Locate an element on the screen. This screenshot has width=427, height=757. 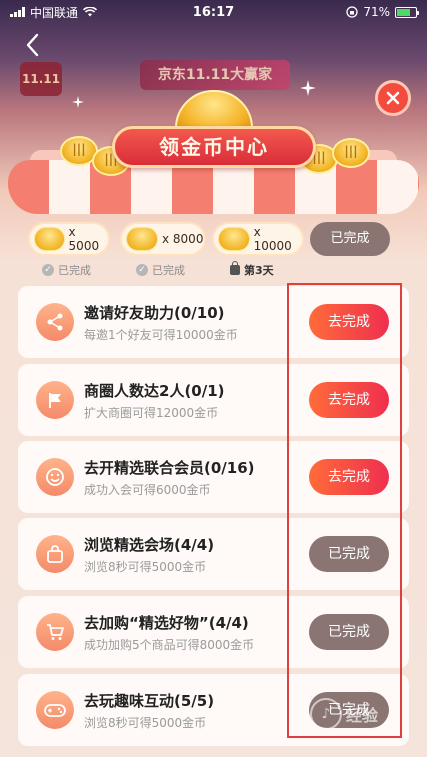
watermark: ♪ 经验 is located at coordinates (362, 714).